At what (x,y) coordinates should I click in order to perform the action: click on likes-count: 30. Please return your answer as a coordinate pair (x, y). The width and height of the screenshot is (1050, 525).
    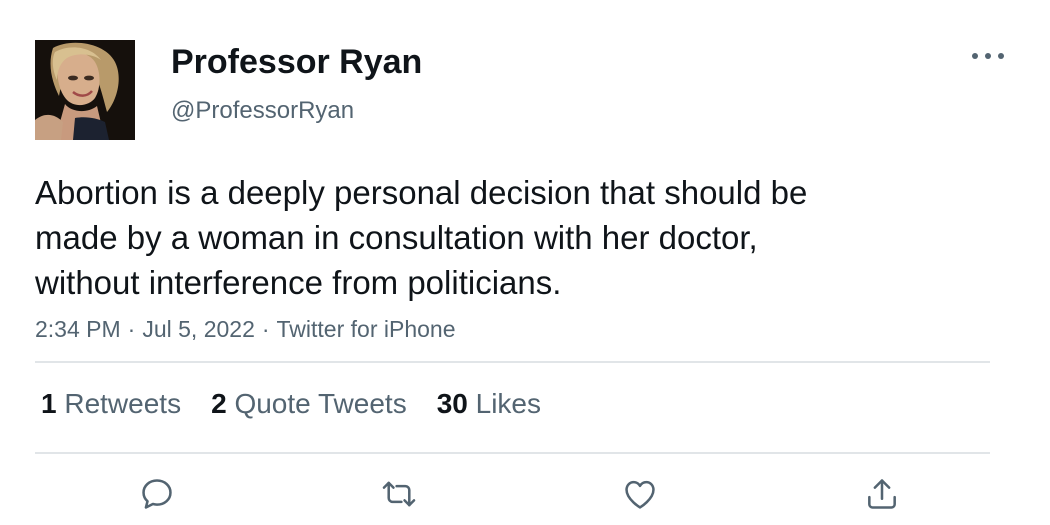
    Looking at the image, I should click on (452, 403).